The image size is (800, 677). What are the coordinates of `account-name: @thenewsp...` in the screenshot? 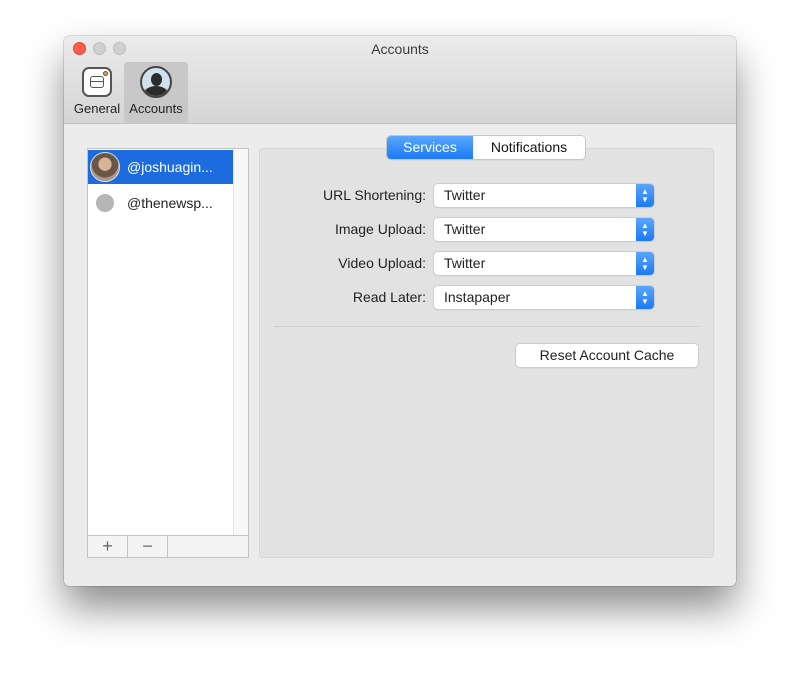 It's located at (170, 203).